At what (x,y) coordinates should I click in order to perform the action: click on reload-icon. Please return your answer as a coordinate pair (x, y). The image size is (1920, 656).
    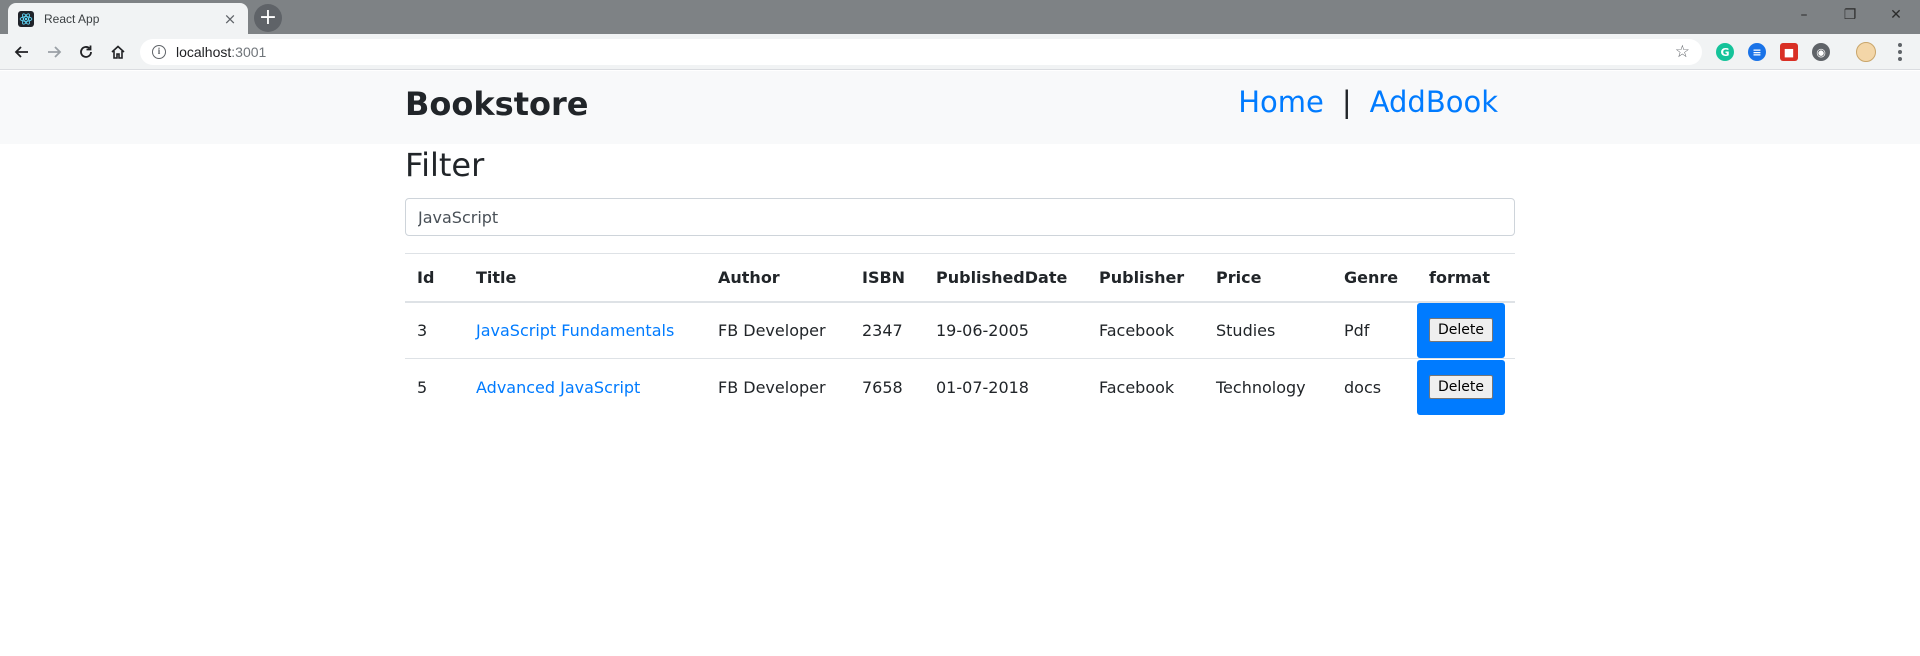
    Looking at the image, I should click on (86, 51).